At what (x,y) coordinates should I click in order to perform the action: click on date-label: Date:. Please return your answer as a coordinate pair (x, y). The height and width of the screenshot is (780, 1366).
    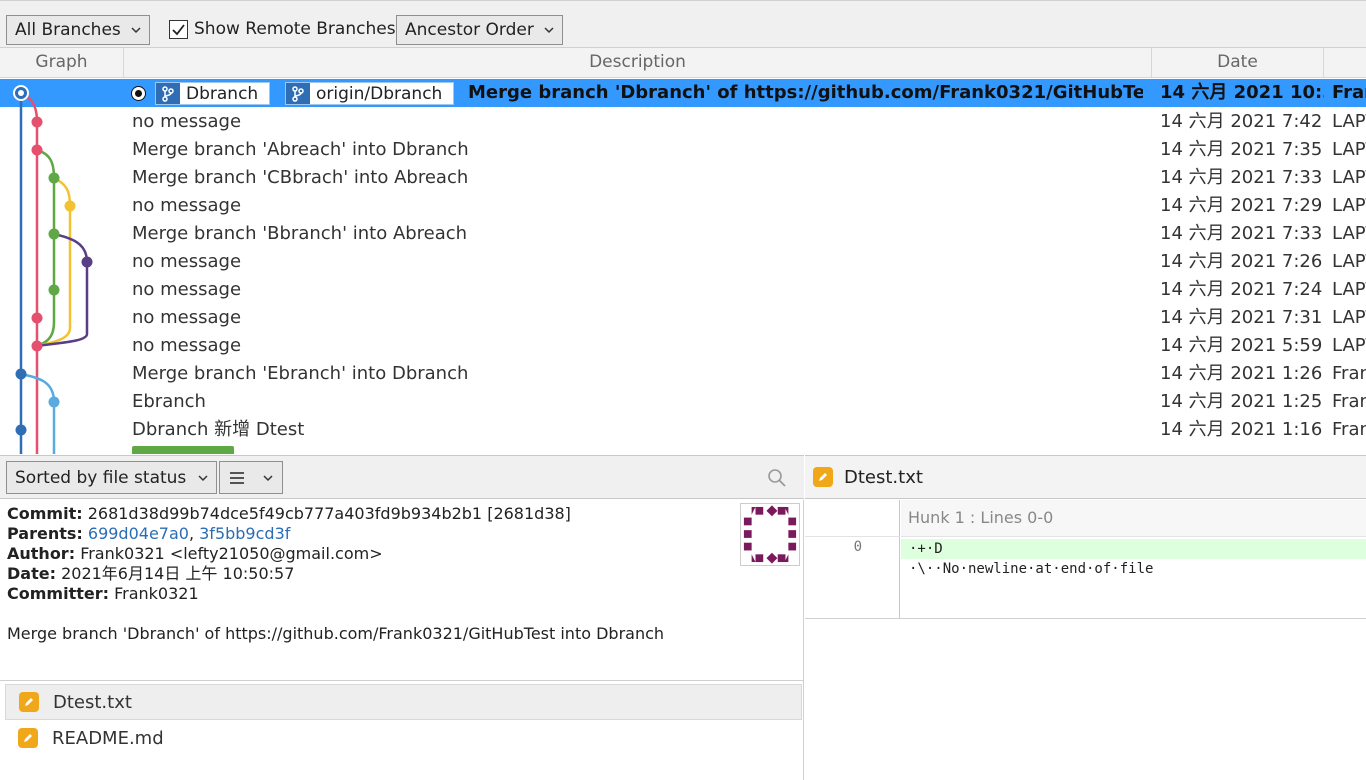
    Looking at the image, I should click on (31, 573).